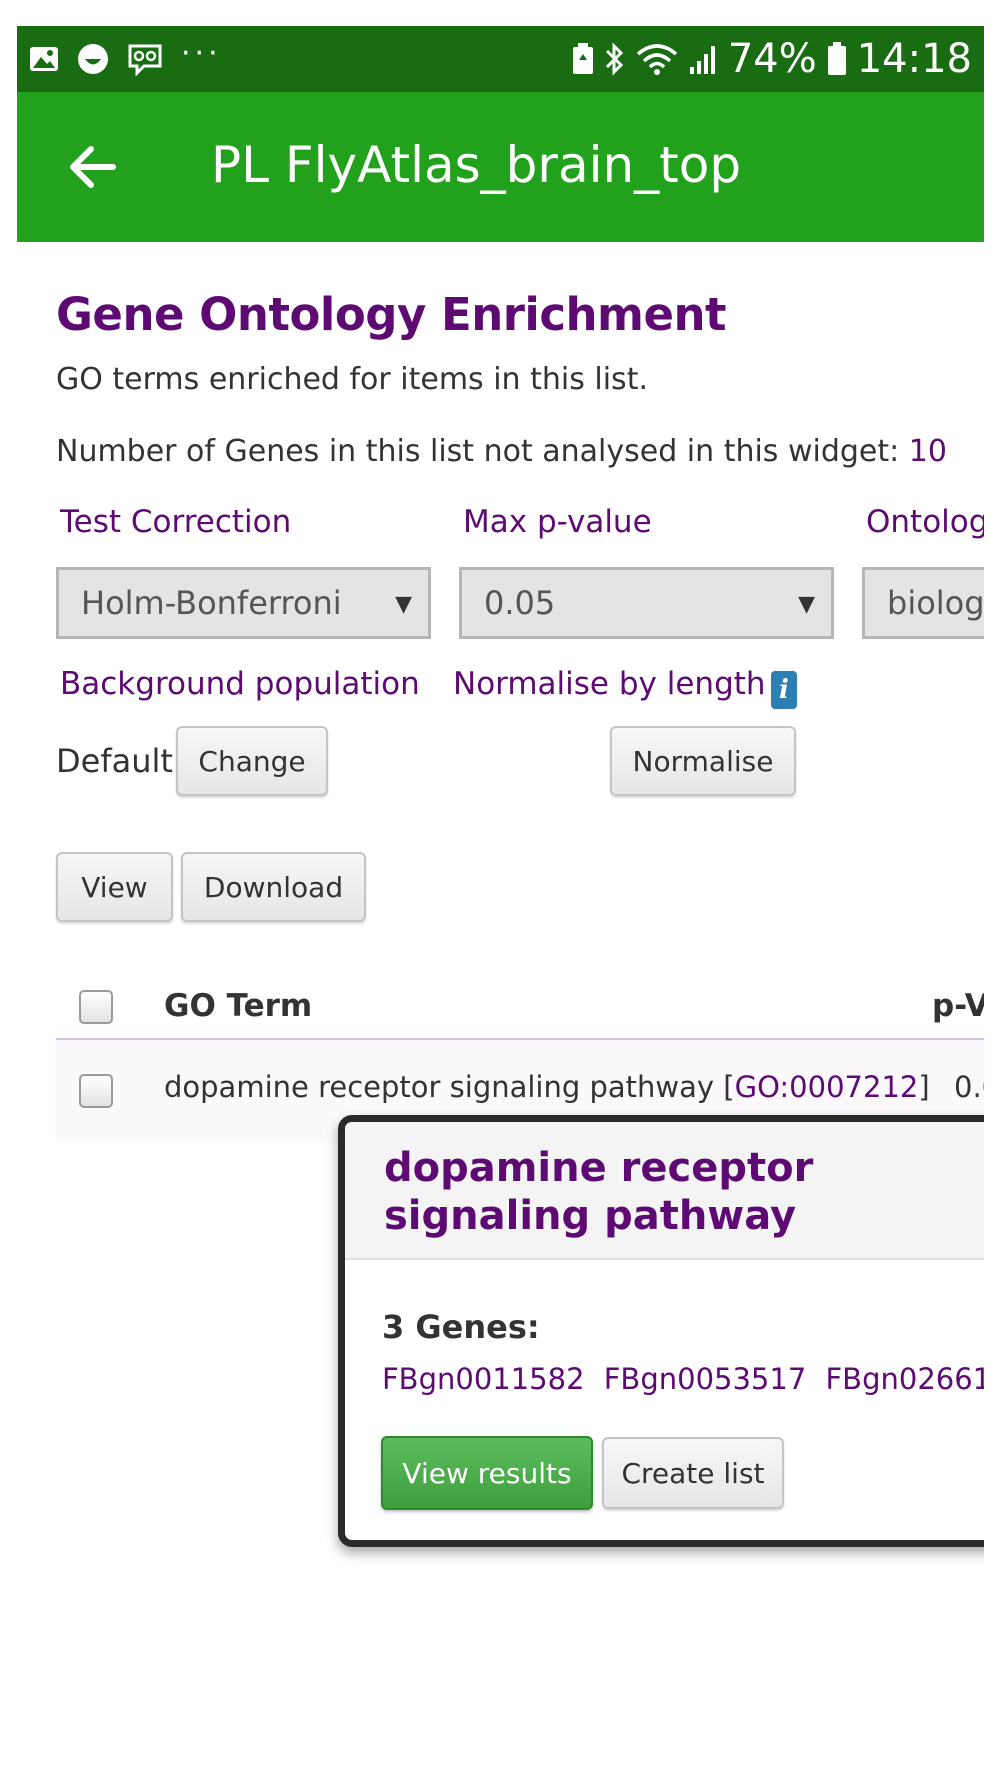 This screenshot has width=1000, height=1781. Describe the element at coordinates (928, 451) in the screenshot. I see `not-analysed-count: 10` at that location.